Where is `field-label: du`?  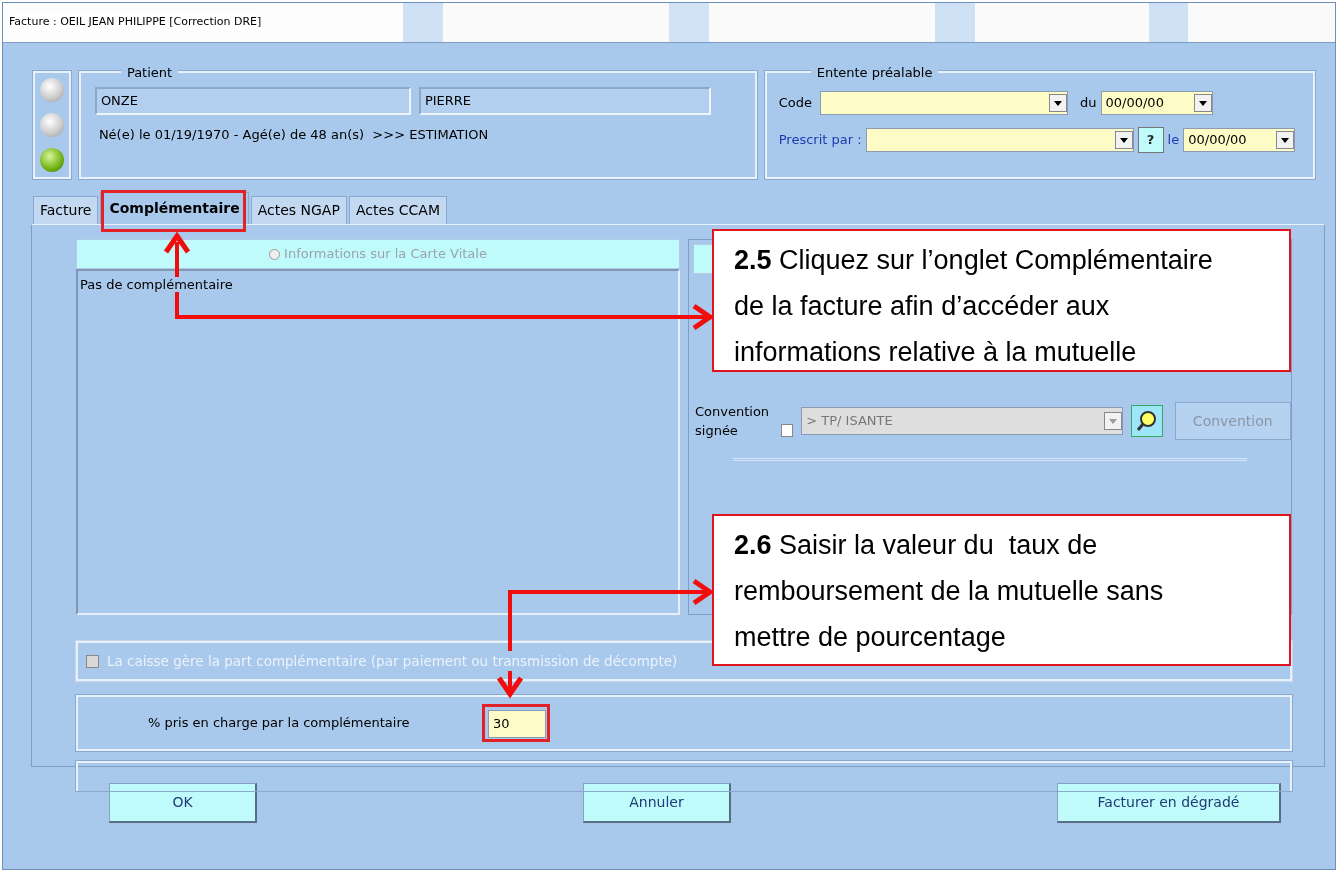
field-label: du is located at coordinates (1088, 103).